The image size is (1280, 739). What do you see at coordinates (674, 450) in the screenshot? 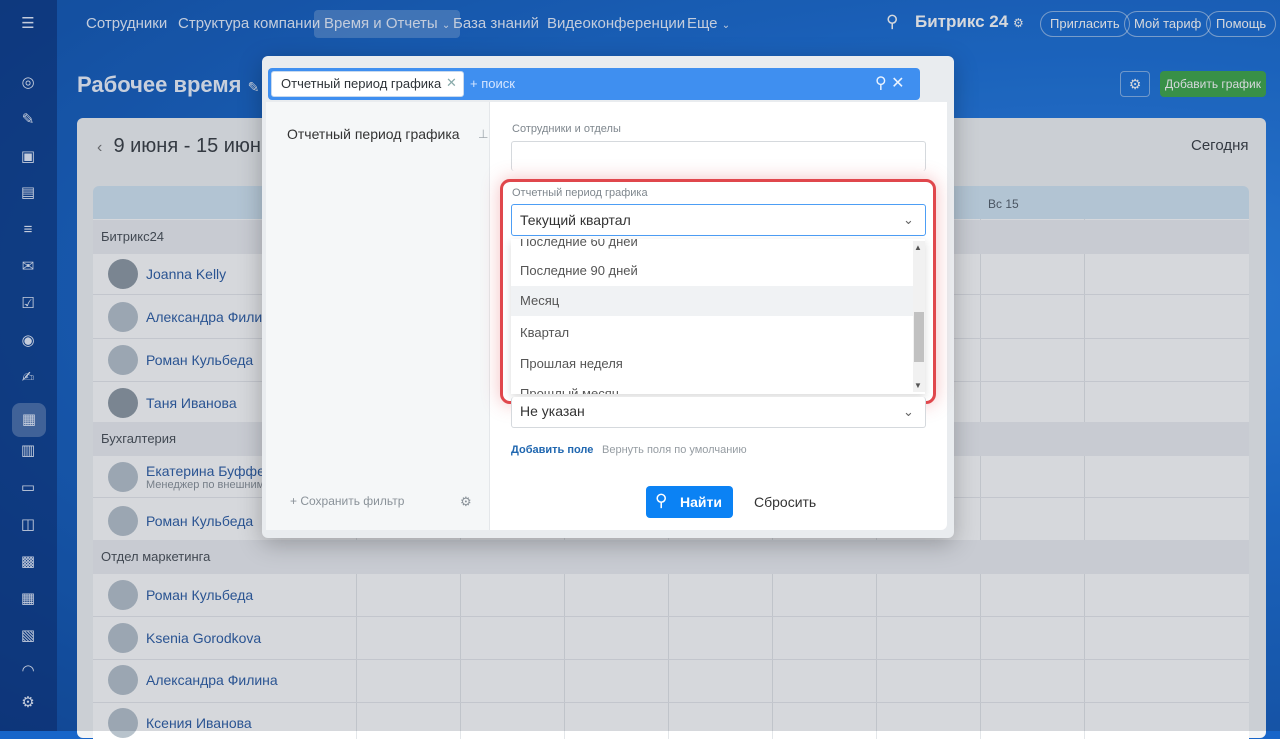
I see `reset-fields-link: Вернуть поля по умолчанию` at bounding box center [674, 450].